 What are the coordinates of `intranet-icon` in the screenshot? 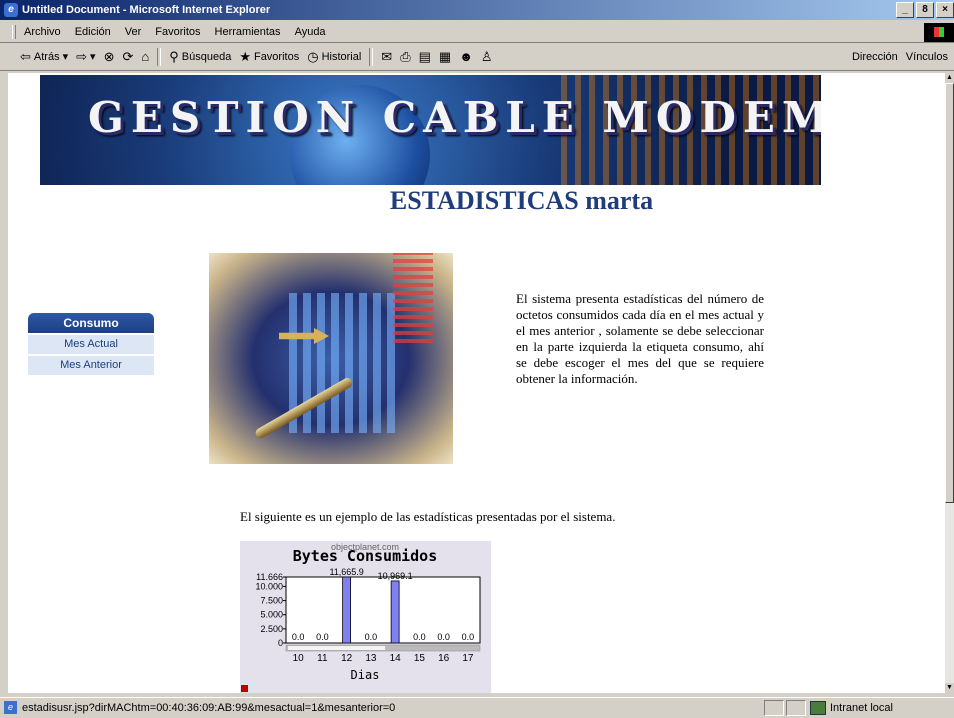 It's located at (818, 708).